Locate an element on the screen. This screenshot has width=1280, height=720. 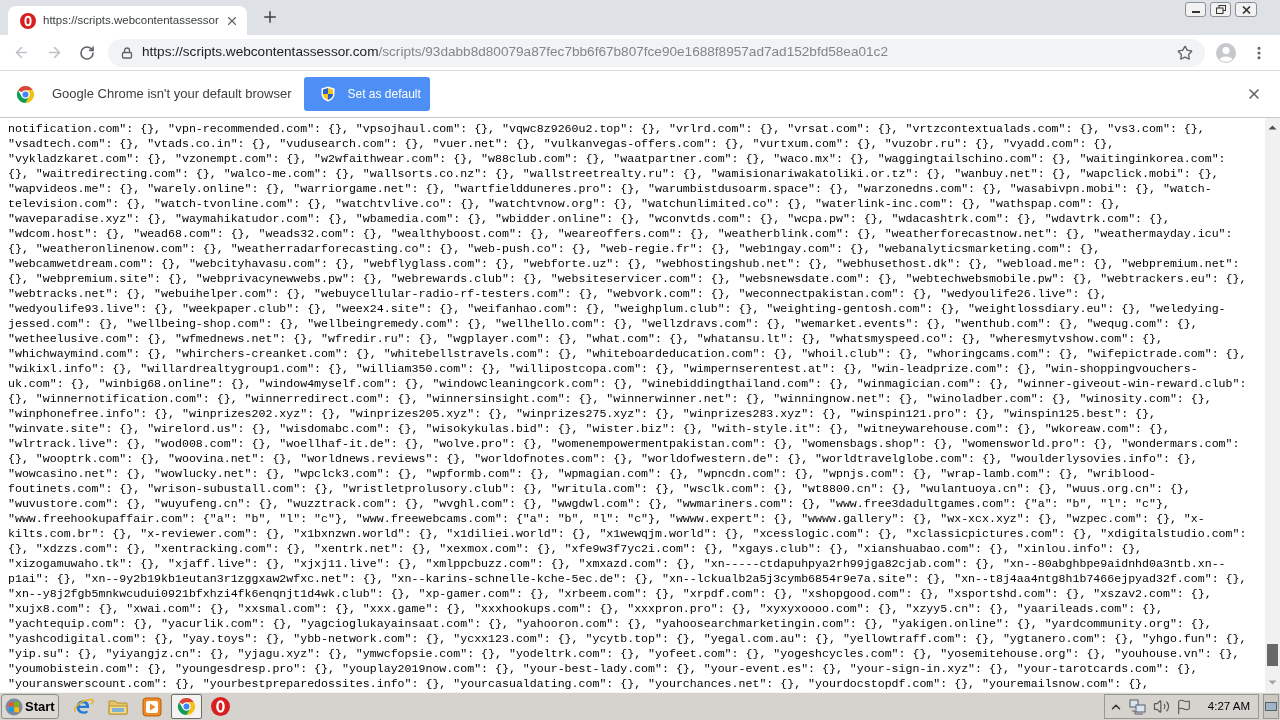
text-line: "whichwaymind.com": {}, "whirchers-creanket.com": {}, "whitebellstravels.com": {}, "whiteboardeducation.com": {}, "whoil.club": {}, "whoringcams.com": {}, "wifepictrade.com": {}, is located at coordinates (627, 353).